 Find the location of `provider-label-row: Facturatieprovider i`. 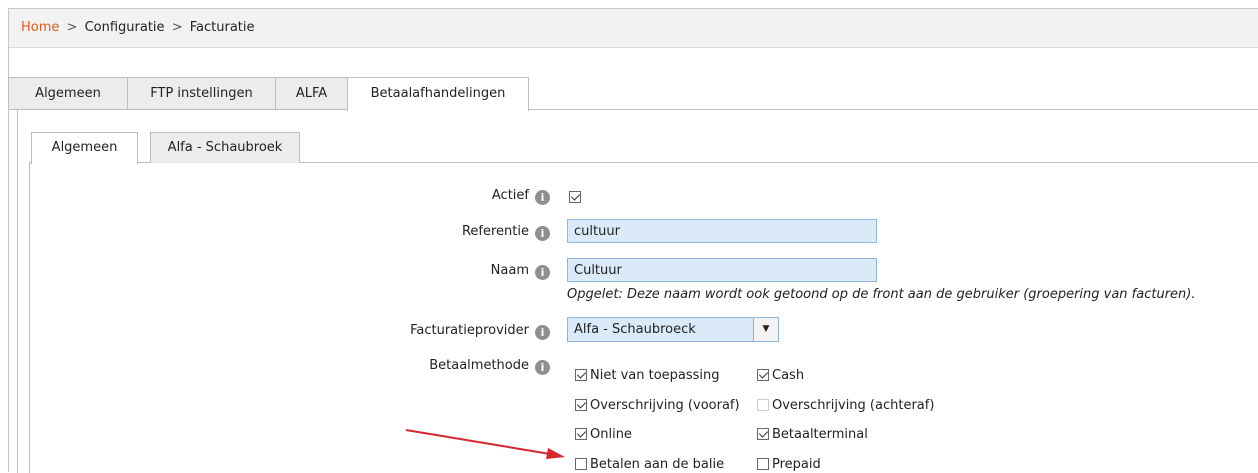

provider-label-row: Facturatieprovider i is located at coordinates (480, 331).